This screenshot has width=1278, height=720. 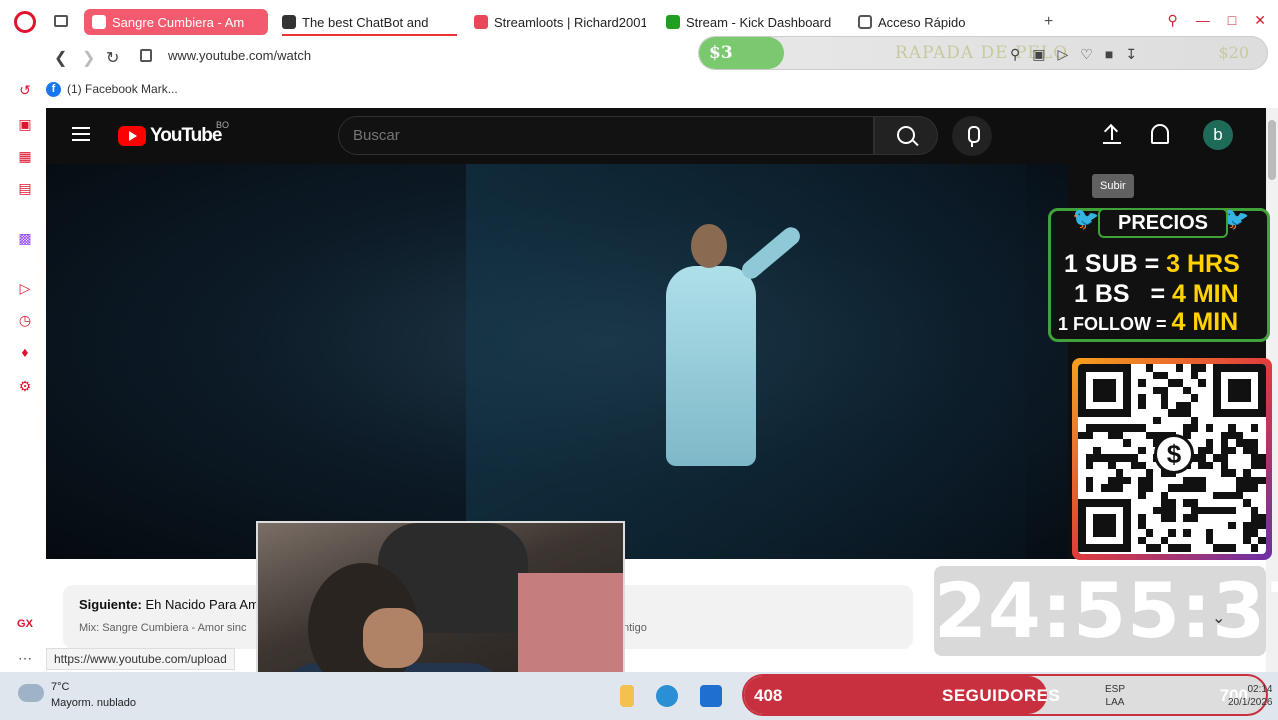 What do you see at coordinates (720, 348) in the screenshot?
I see `video-performer` at bounding box center [720, 348].